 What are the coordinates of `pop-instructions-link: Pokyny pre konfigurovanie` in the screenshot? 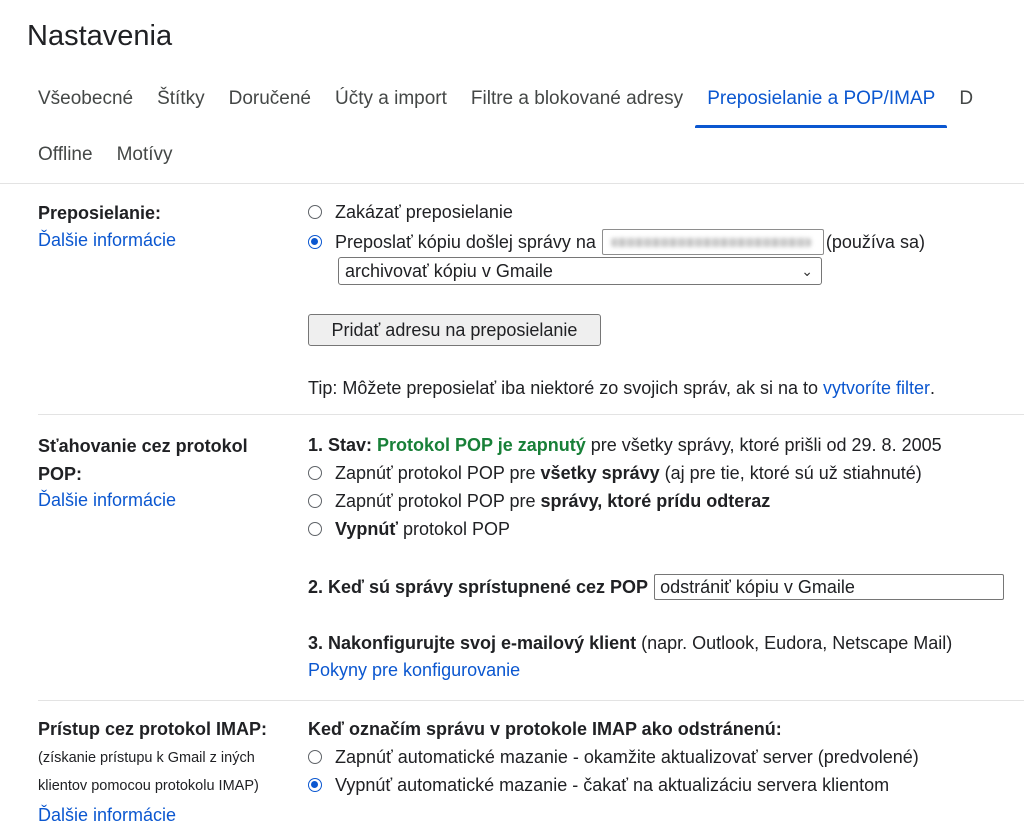 It's located at (414, 670).